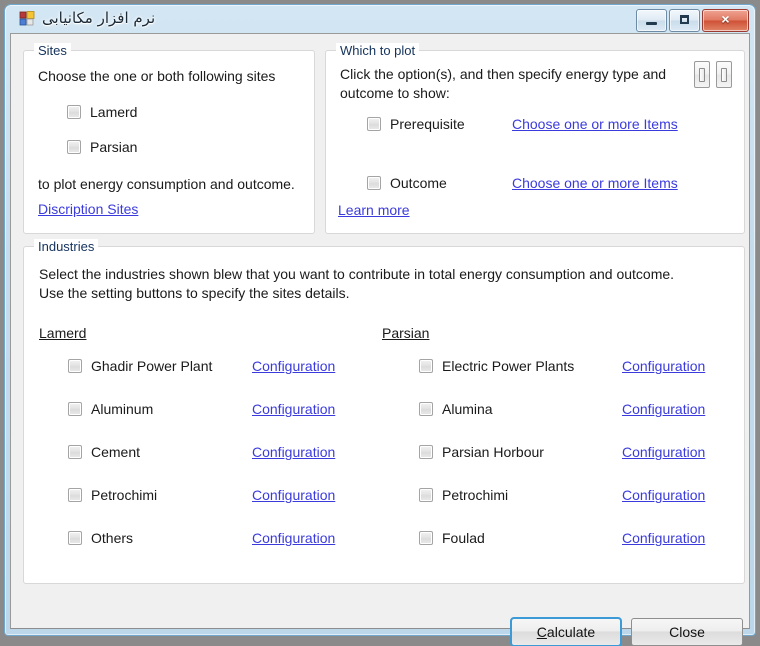 The height and width of the screenshot is (646, 760). I want to click on industry-row-alumina: Alumina, so click(456, 409).